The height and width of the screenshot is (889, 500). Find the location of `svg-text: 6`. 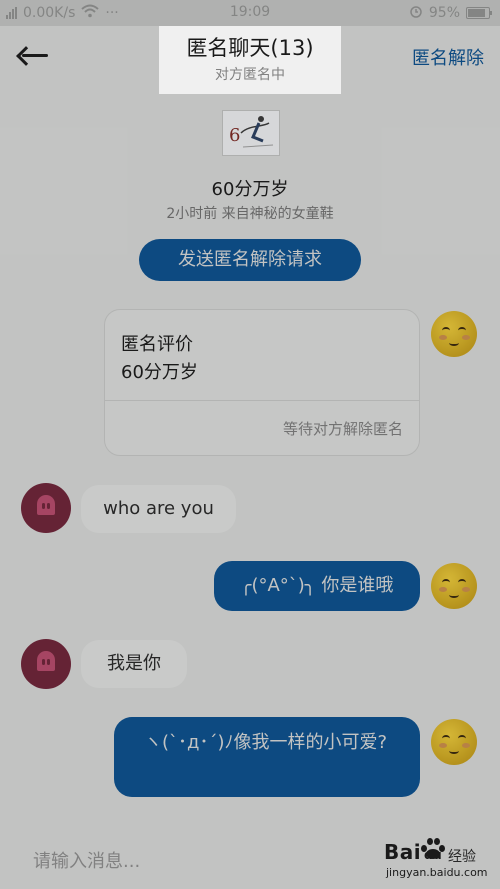

svg-text: 6 is located at coordinates (234, 135).